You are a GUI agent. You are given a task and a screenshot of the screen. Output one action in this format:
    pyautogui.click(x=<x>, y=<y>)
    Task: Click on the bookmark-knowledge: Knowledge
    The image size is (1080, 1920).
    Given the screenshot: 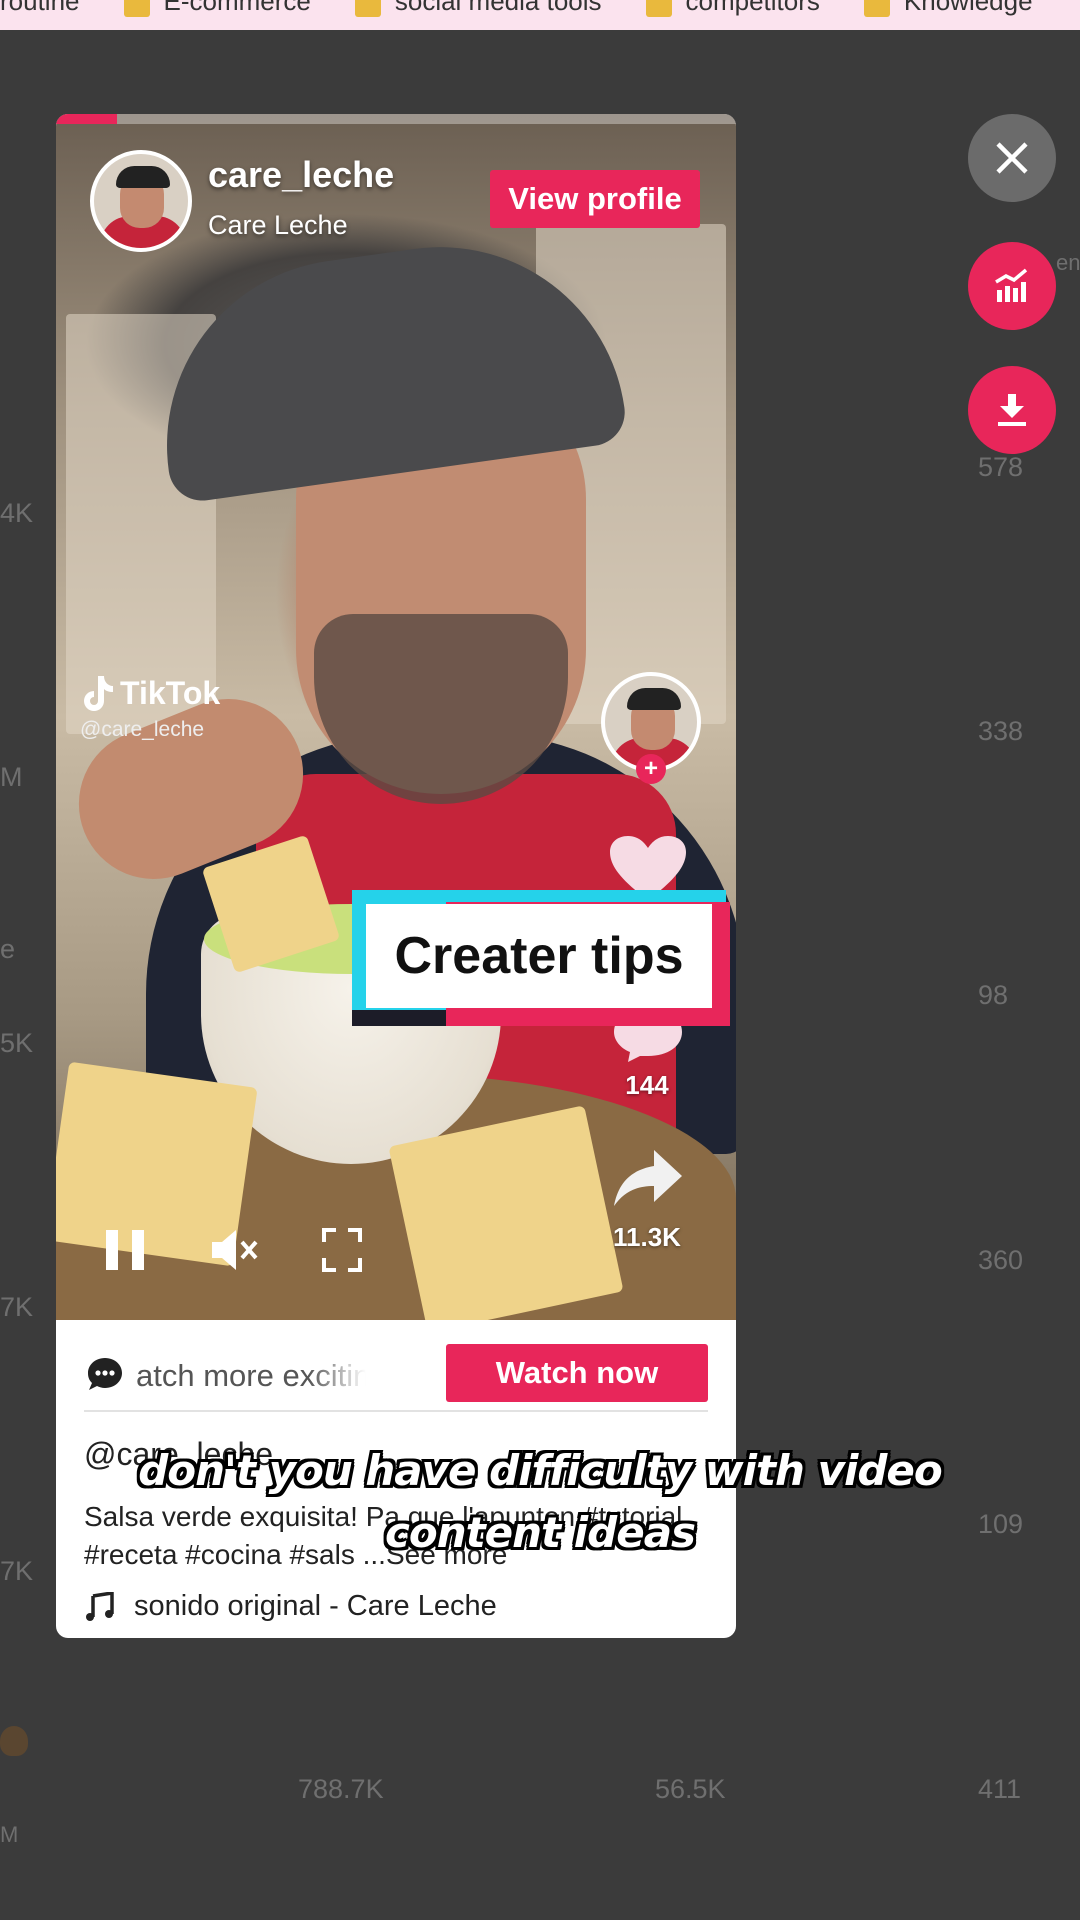 What is the action you would take?
    pyautogui.click(x=948, y=8)
    